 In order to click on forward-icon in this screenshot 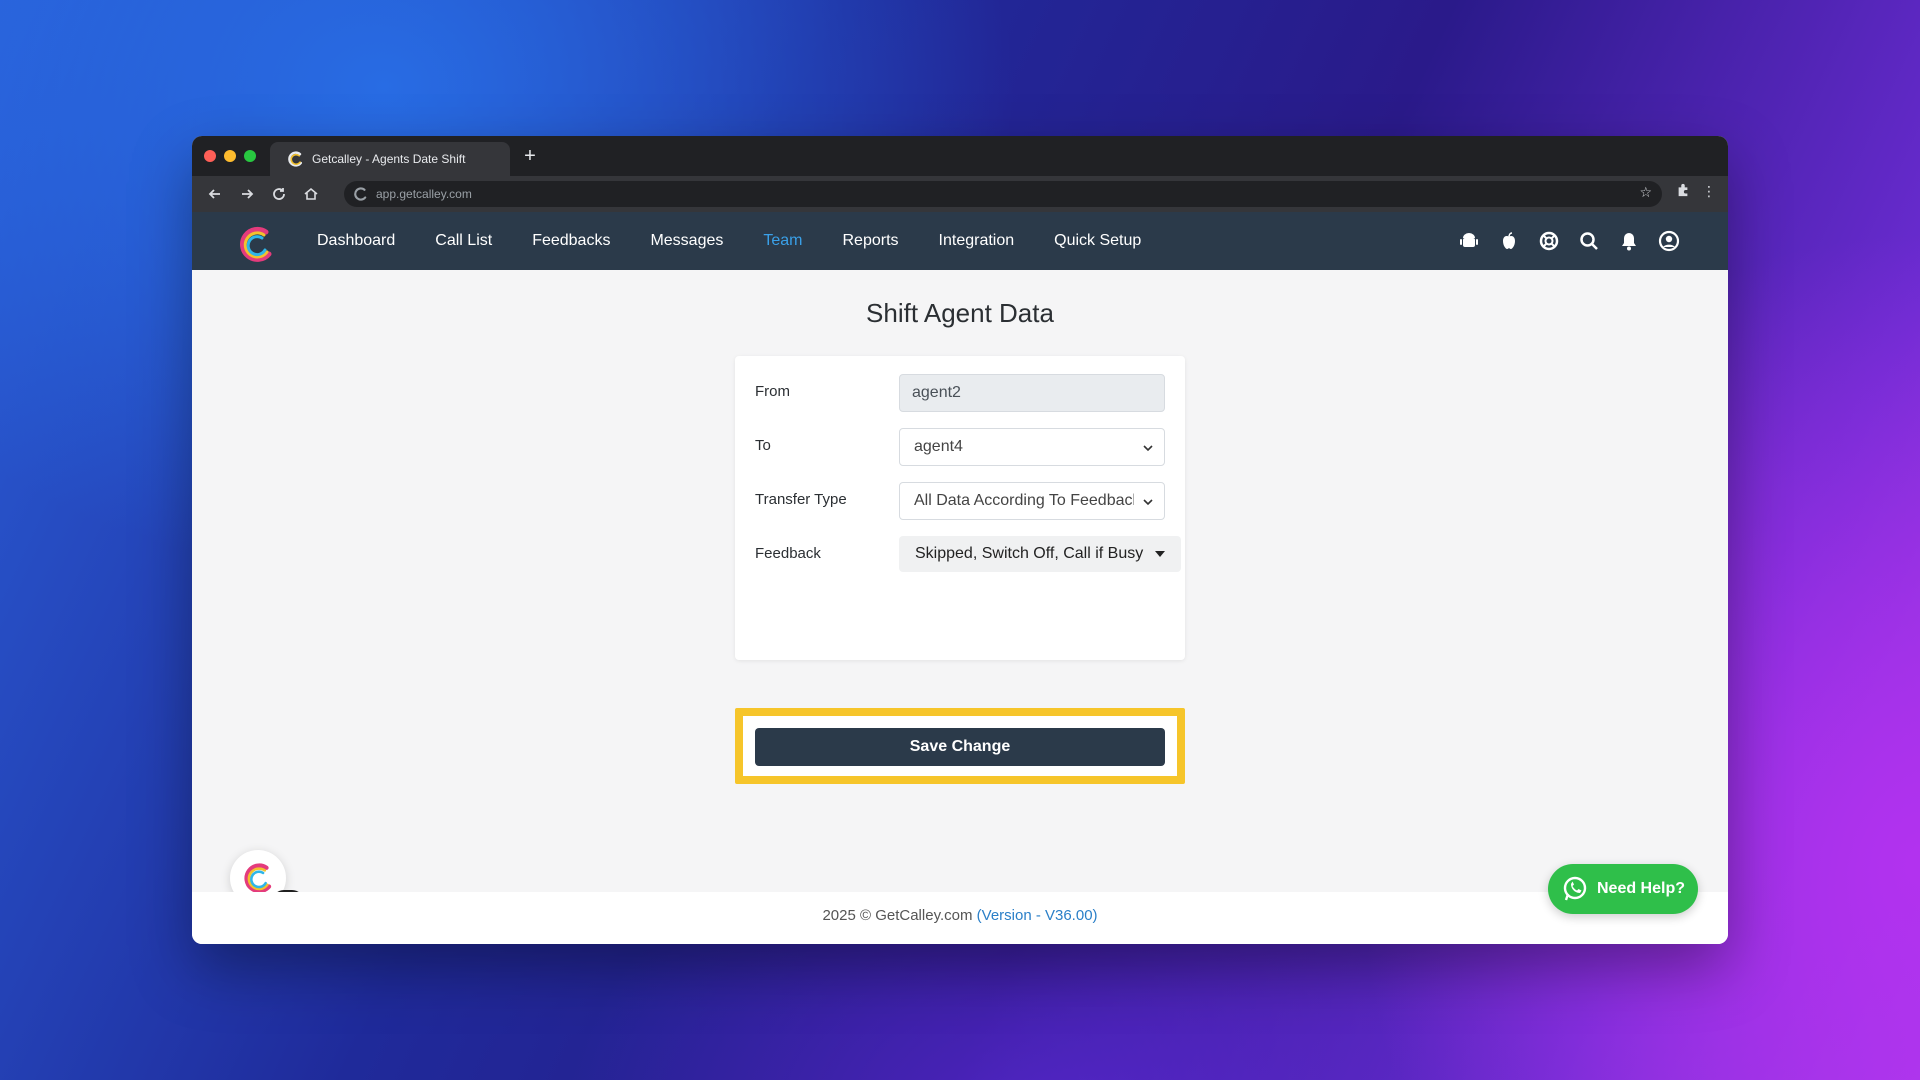, I will do `click(247, 194)`.